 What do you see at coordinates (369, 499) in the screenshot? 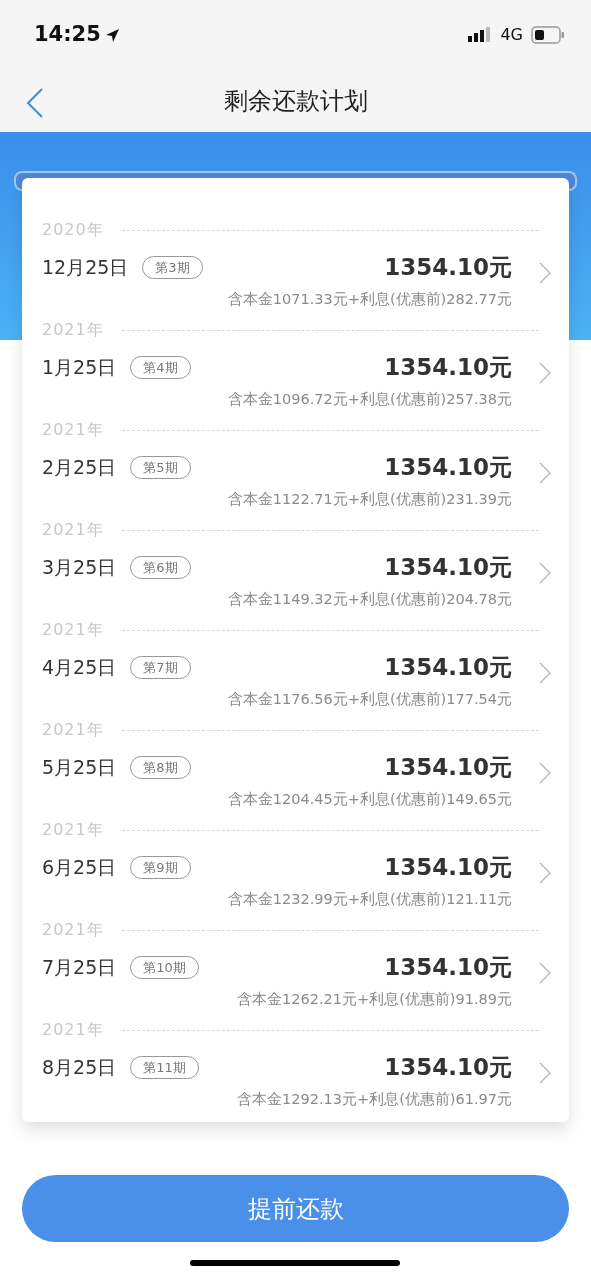
I see `amount-breakdown: 含本金1122.71元+利息(优惠前)231.39元` at bounding box center [369, 499].